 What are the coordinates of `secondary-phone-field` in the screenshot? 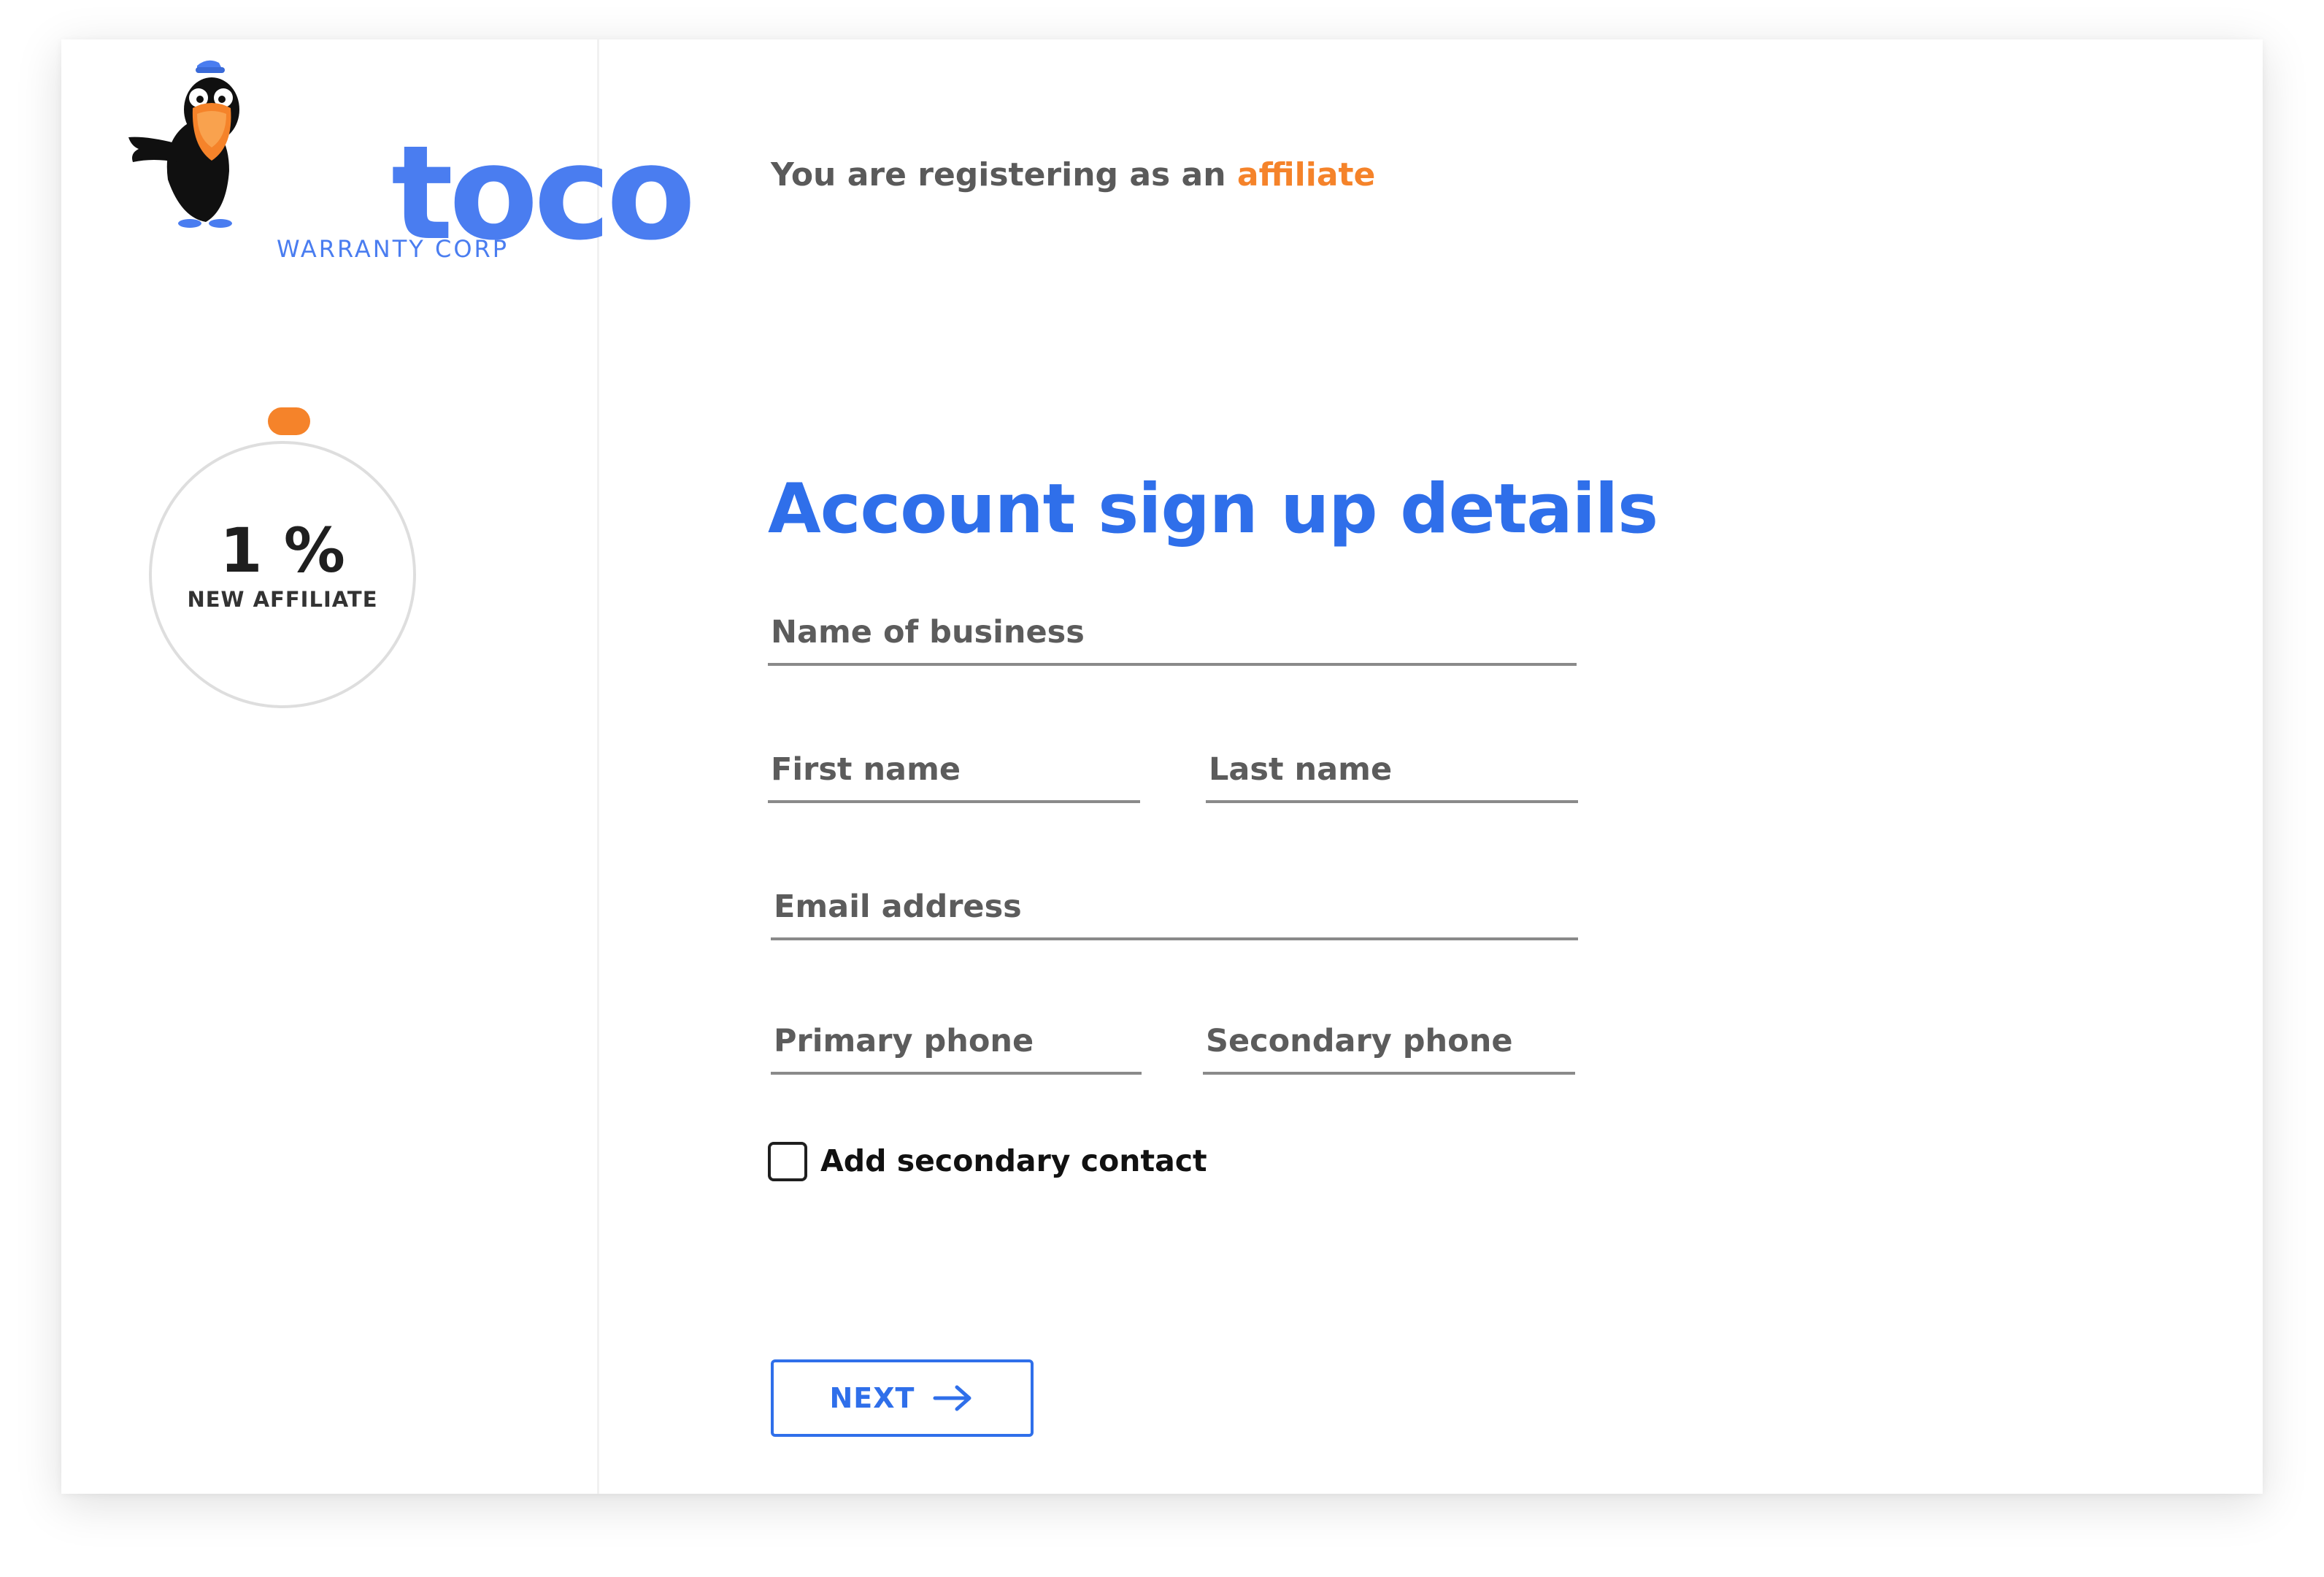 It's located at (1389, 1045).